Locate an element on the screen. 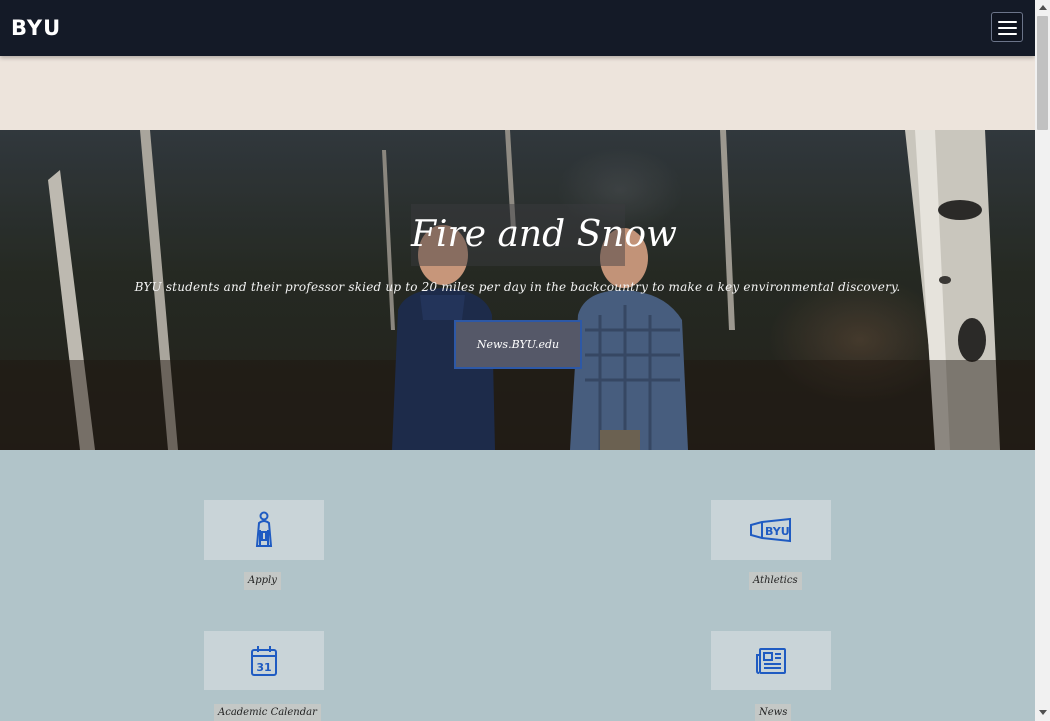 The height and width of the screenshot is (721, 1050). hero-title: Fire and Snow is located at coordinates (544, 235).